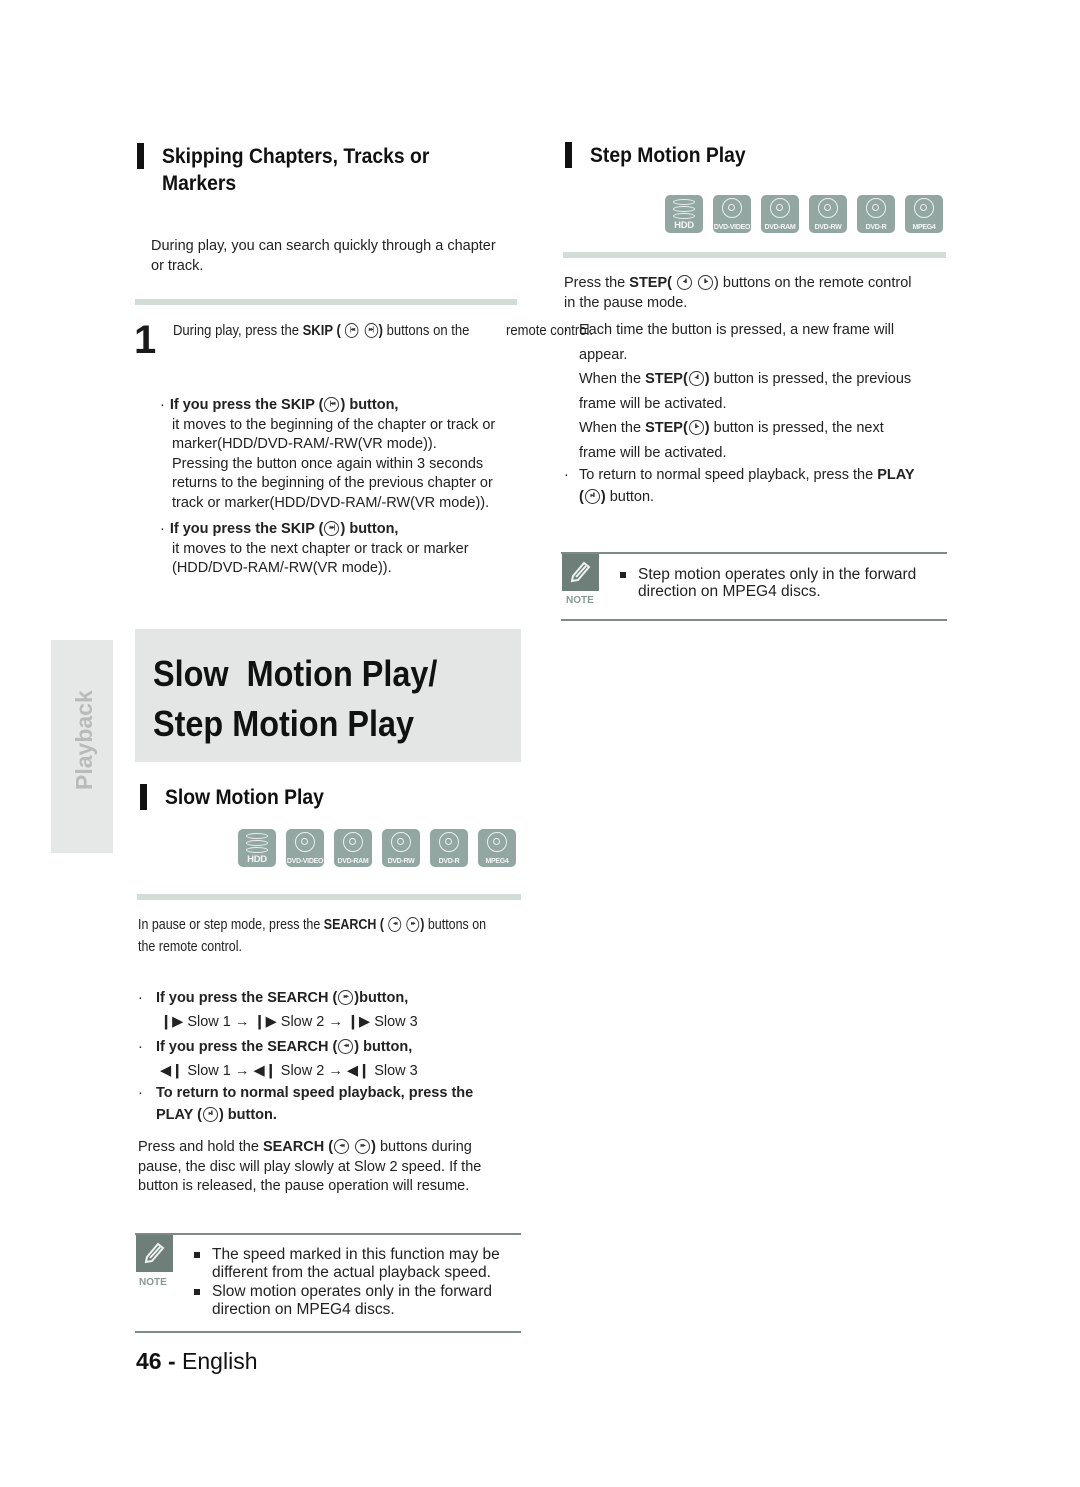 The image size is (1080, 1487). Describe the element at coordinates (603, 354) in the screenshot. I see `text: appear.` at that location.